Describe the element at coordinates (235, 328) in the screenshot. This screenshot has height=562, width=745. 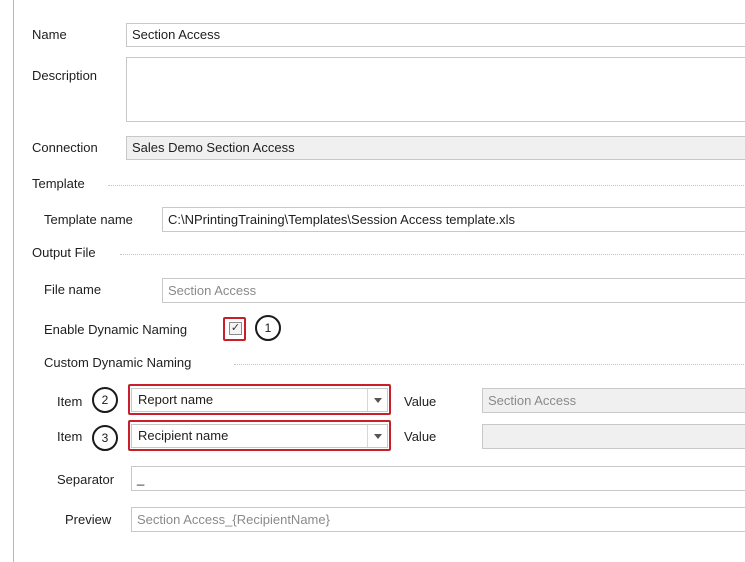
I see `enable-dynamic-naming-checkbox: ✓` at that location.